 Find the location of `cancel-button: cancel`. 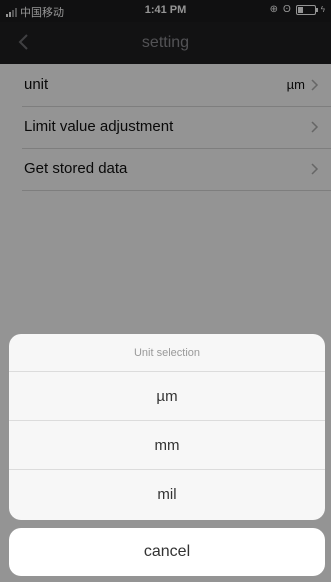

cancel-button: cancel is located at coordinates (167, 552).